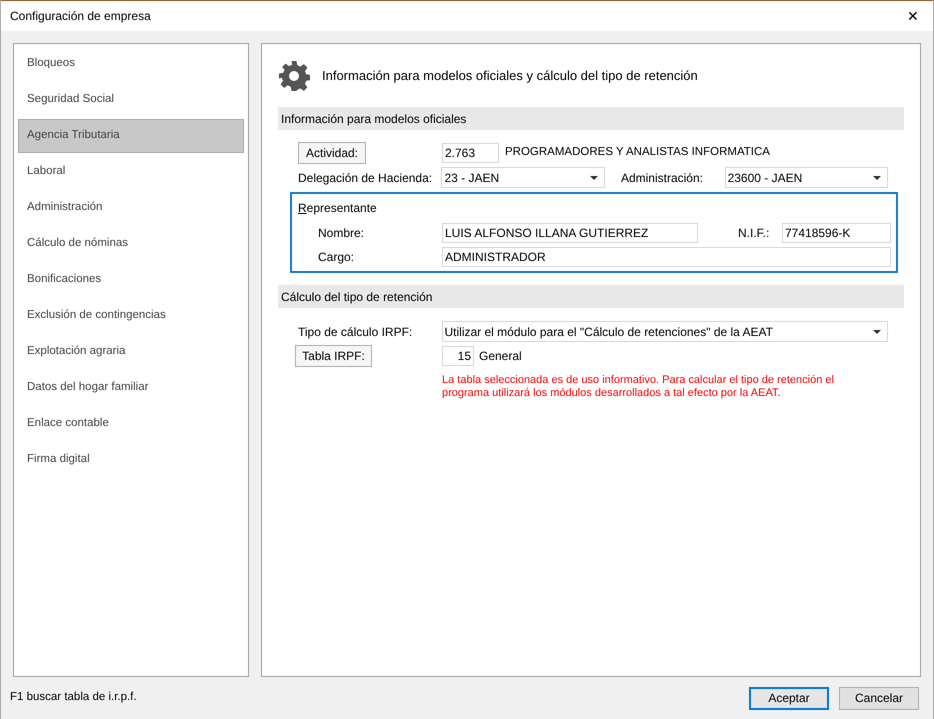 Image resolution: width=934 pixels, height=719 pixels. I want to click on text-field: 2.763, so click(470, 153).